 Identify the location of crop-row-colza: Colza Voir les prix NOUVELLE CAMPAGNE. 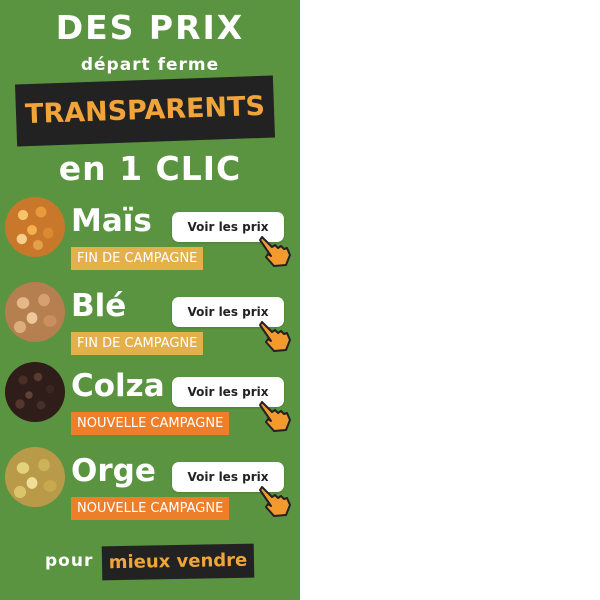
(150, 399).